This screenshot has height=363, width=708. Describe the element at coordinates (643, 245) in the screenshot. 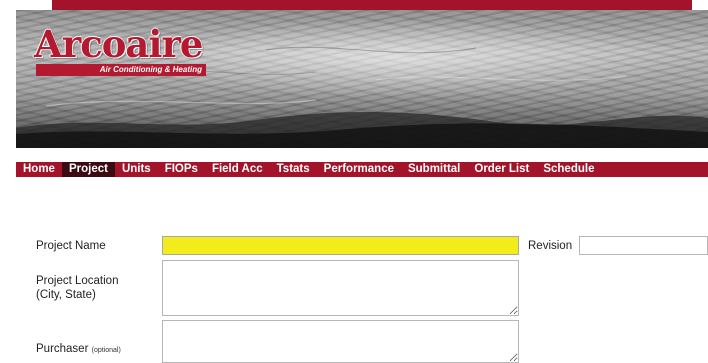

I see `revision-input` at that location.